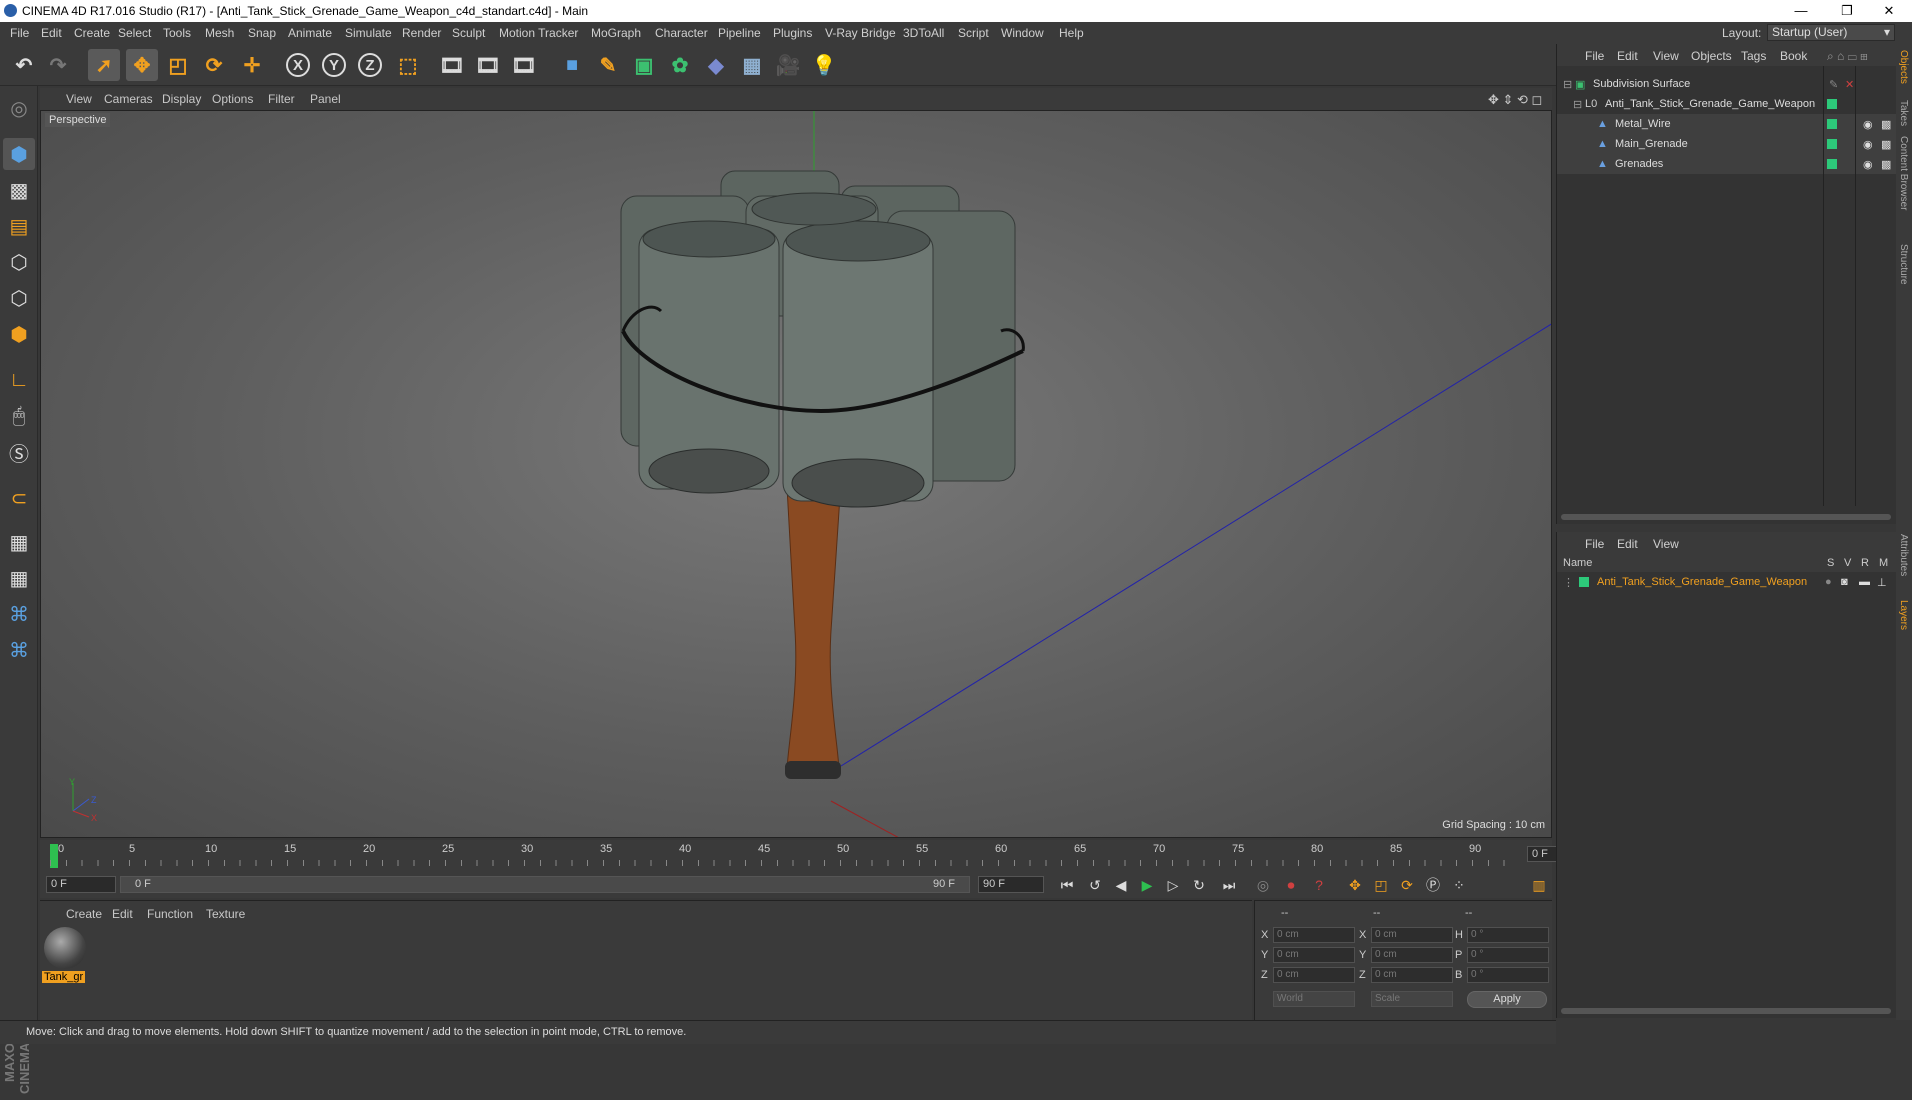  What do you see at coordinates (421, 33) in the screenshot?
I see `menu-render: Render` at bounding box center [421, 33].